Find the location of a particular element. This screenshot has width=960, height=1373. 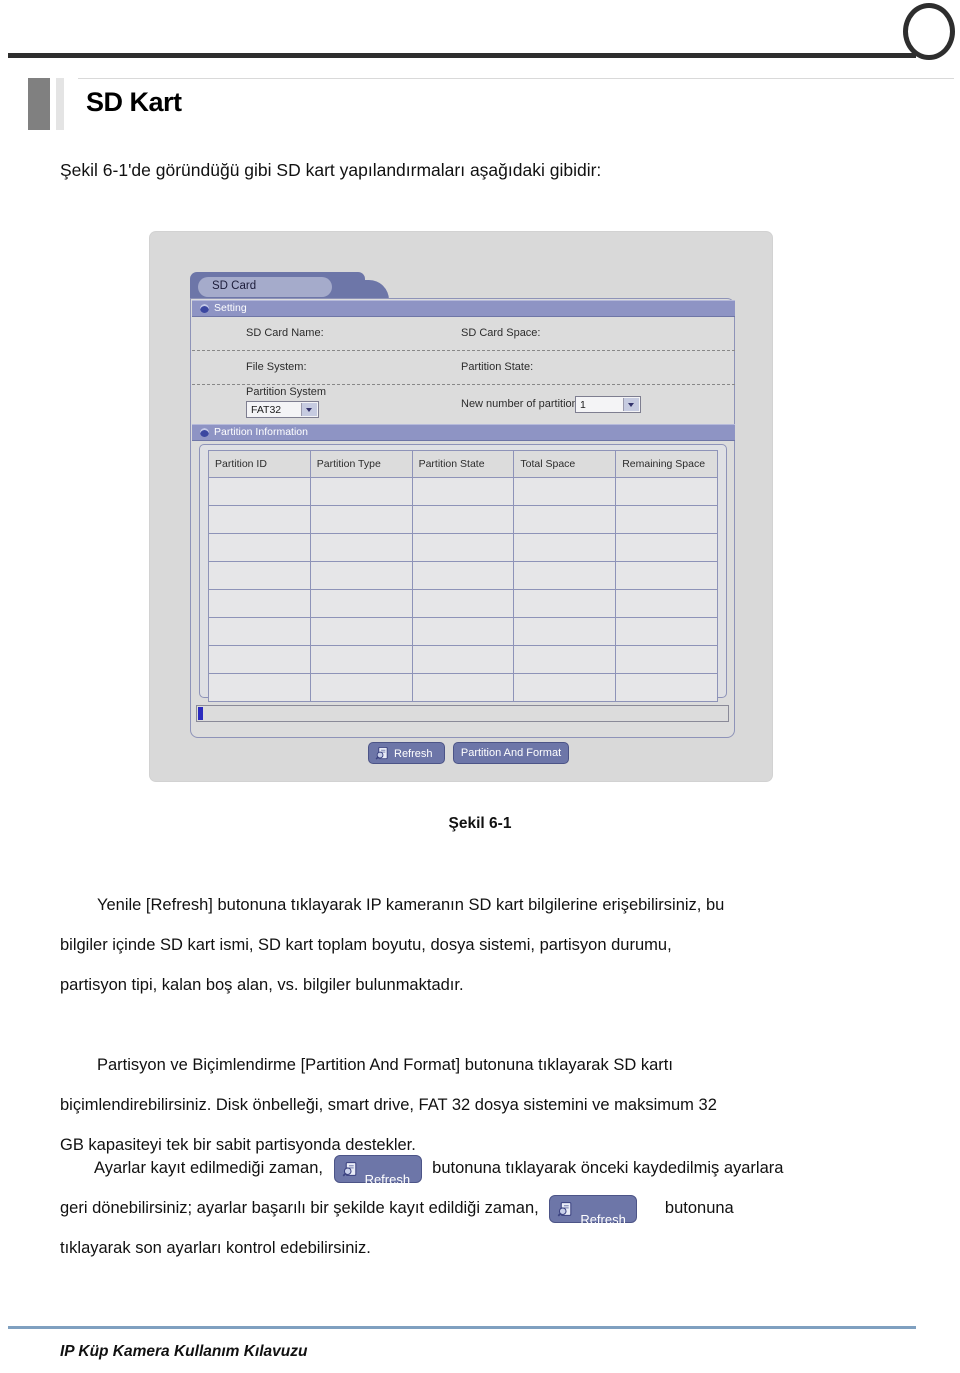

title-accent-bar-light is located at coordinates (60, 104).